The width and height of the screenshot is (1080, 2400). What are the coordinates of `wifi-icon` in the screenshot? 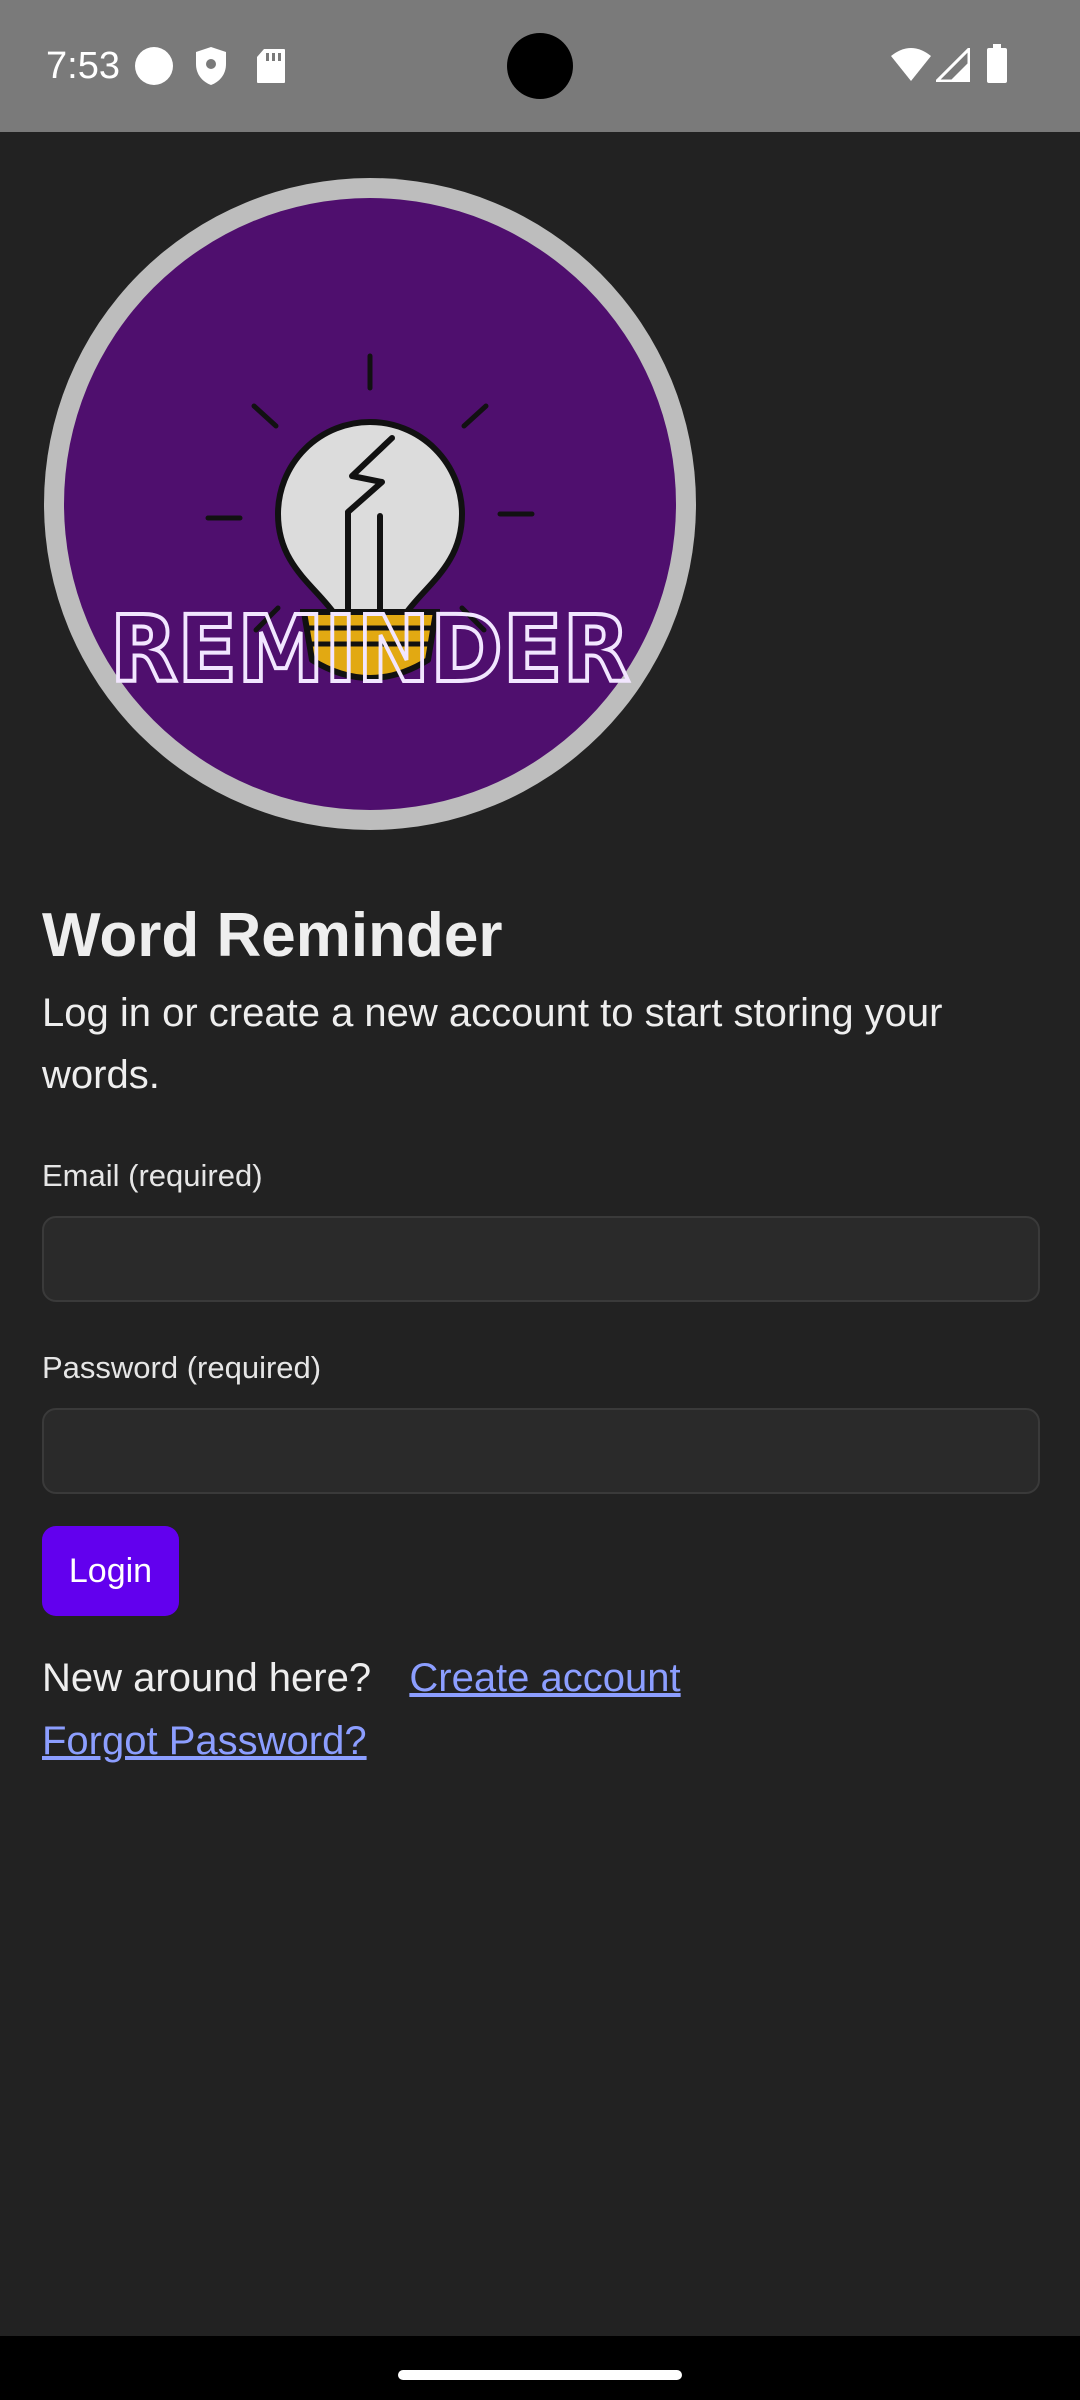 It's located at (911, 64).